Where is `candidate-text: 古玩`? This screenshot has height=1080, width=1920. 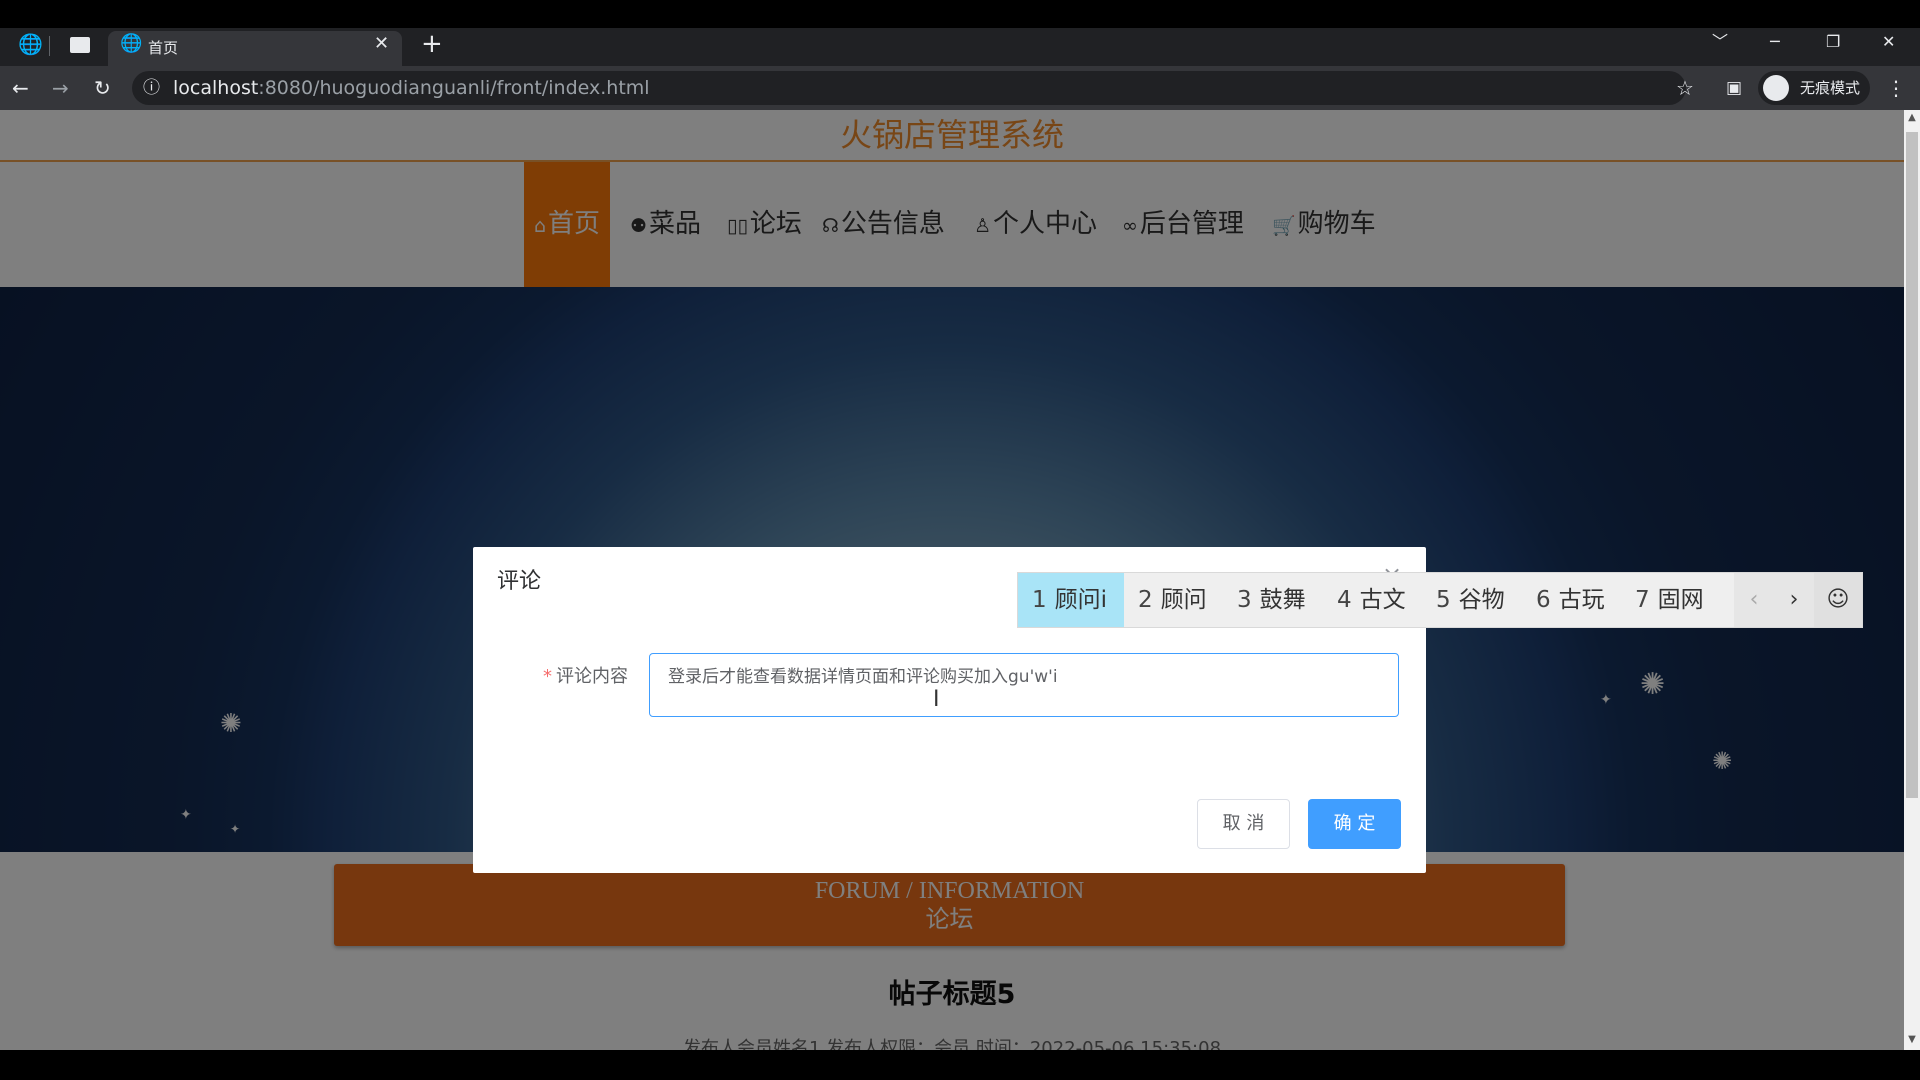
candidate-text: 古玩 is located at coordinates (1581, 600).